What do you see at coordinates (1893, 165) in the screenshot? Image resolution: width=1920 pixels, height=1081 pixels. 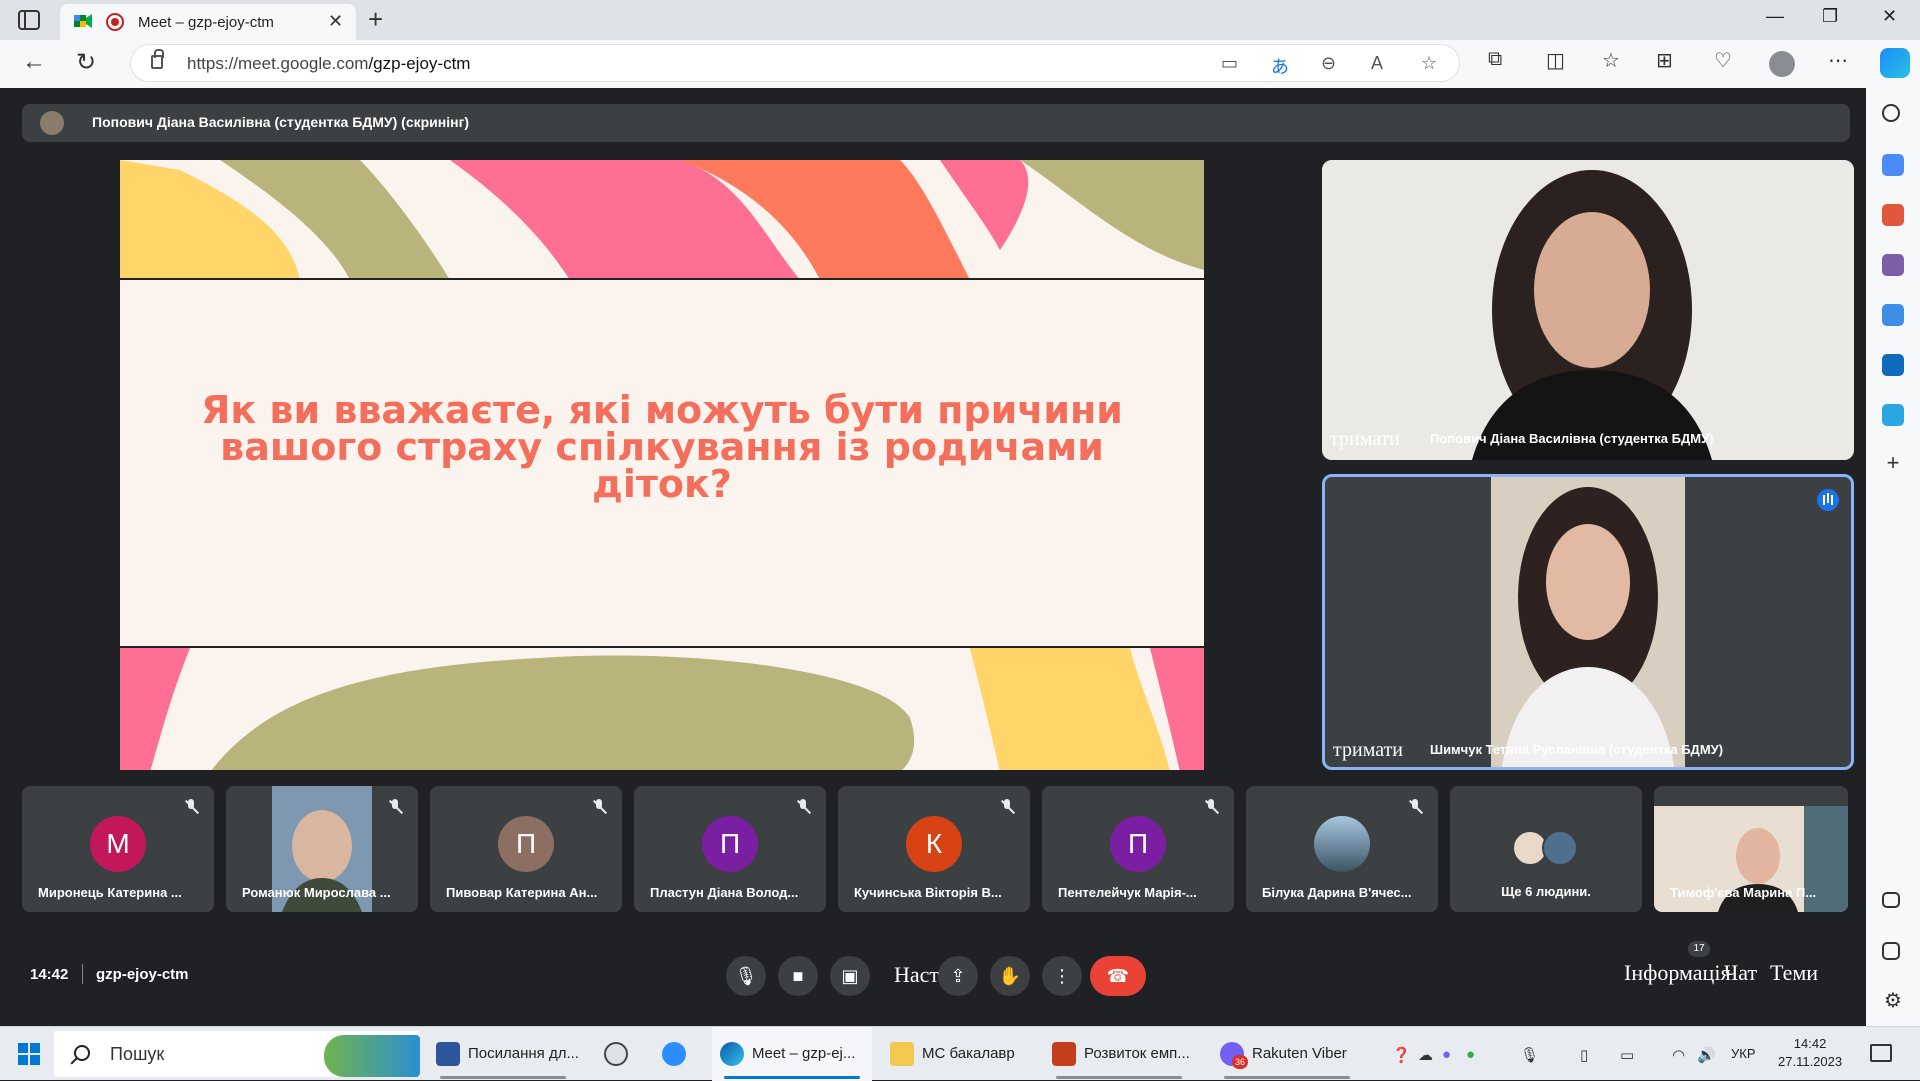 I see `shopping-icon` at bounding box center [1893, 165].